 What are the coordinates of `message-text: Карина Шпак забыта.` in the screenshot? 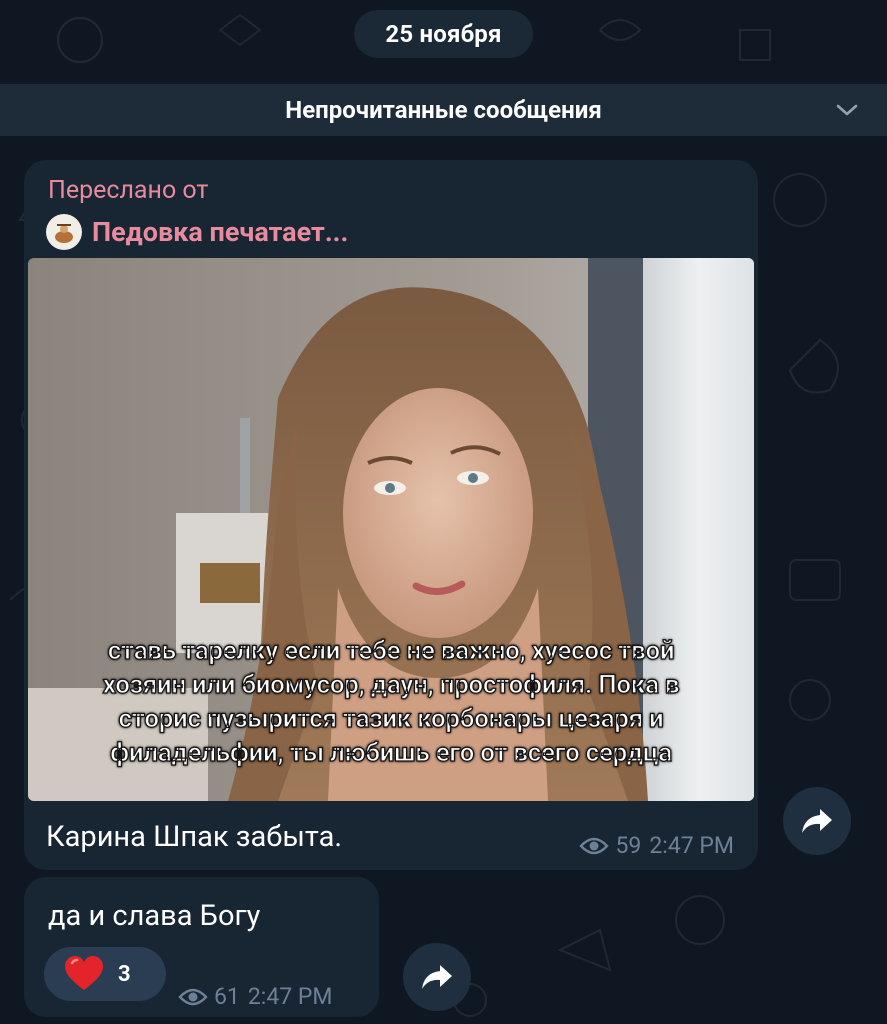 It's located at (194, 837).